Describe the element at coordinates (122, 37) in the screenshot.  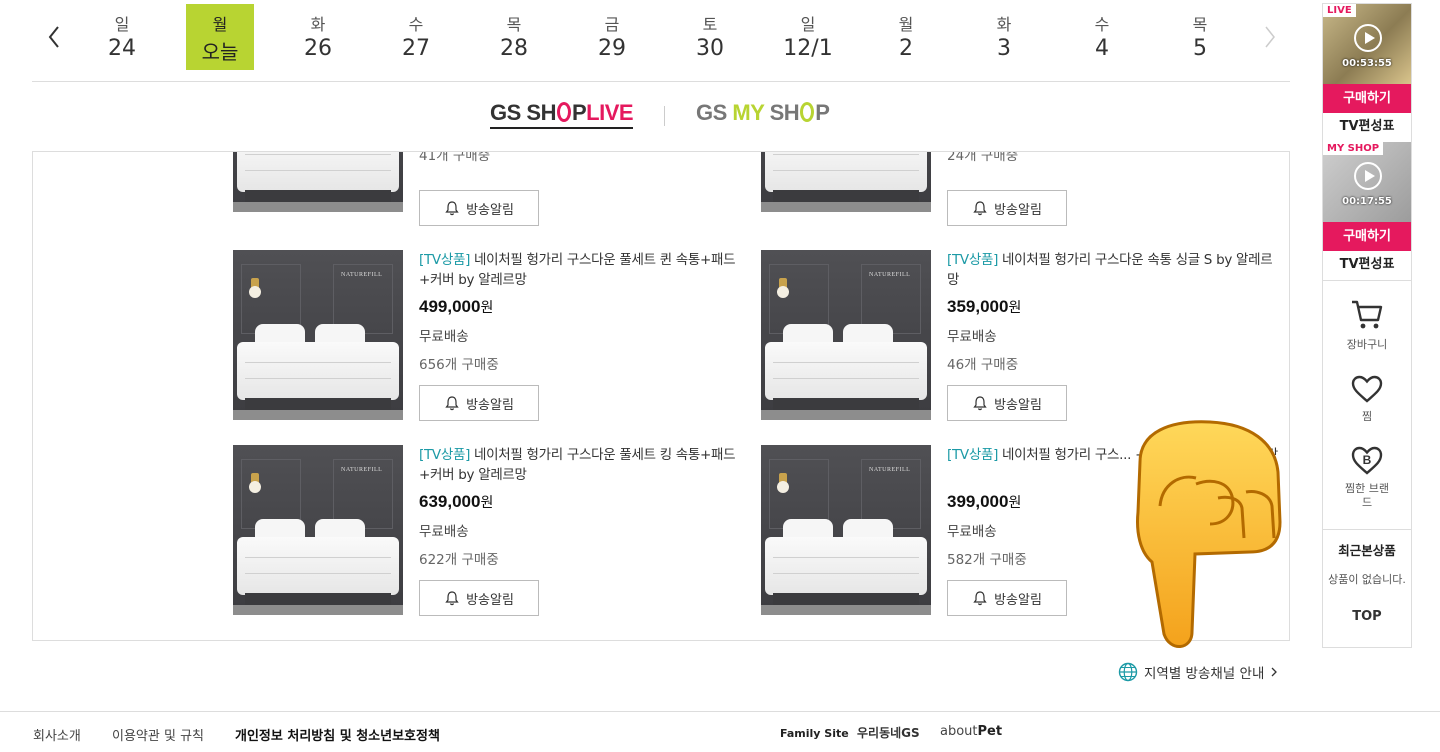
I see `date-day: 일 24` at that location.